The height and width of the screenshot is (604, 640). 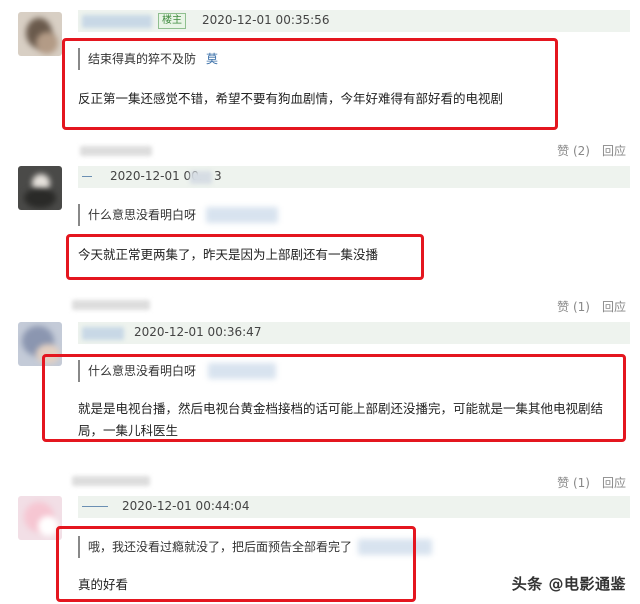 I want to click on timestamp: 2020-12-01 00:35:56, so click(x=266, y=20).